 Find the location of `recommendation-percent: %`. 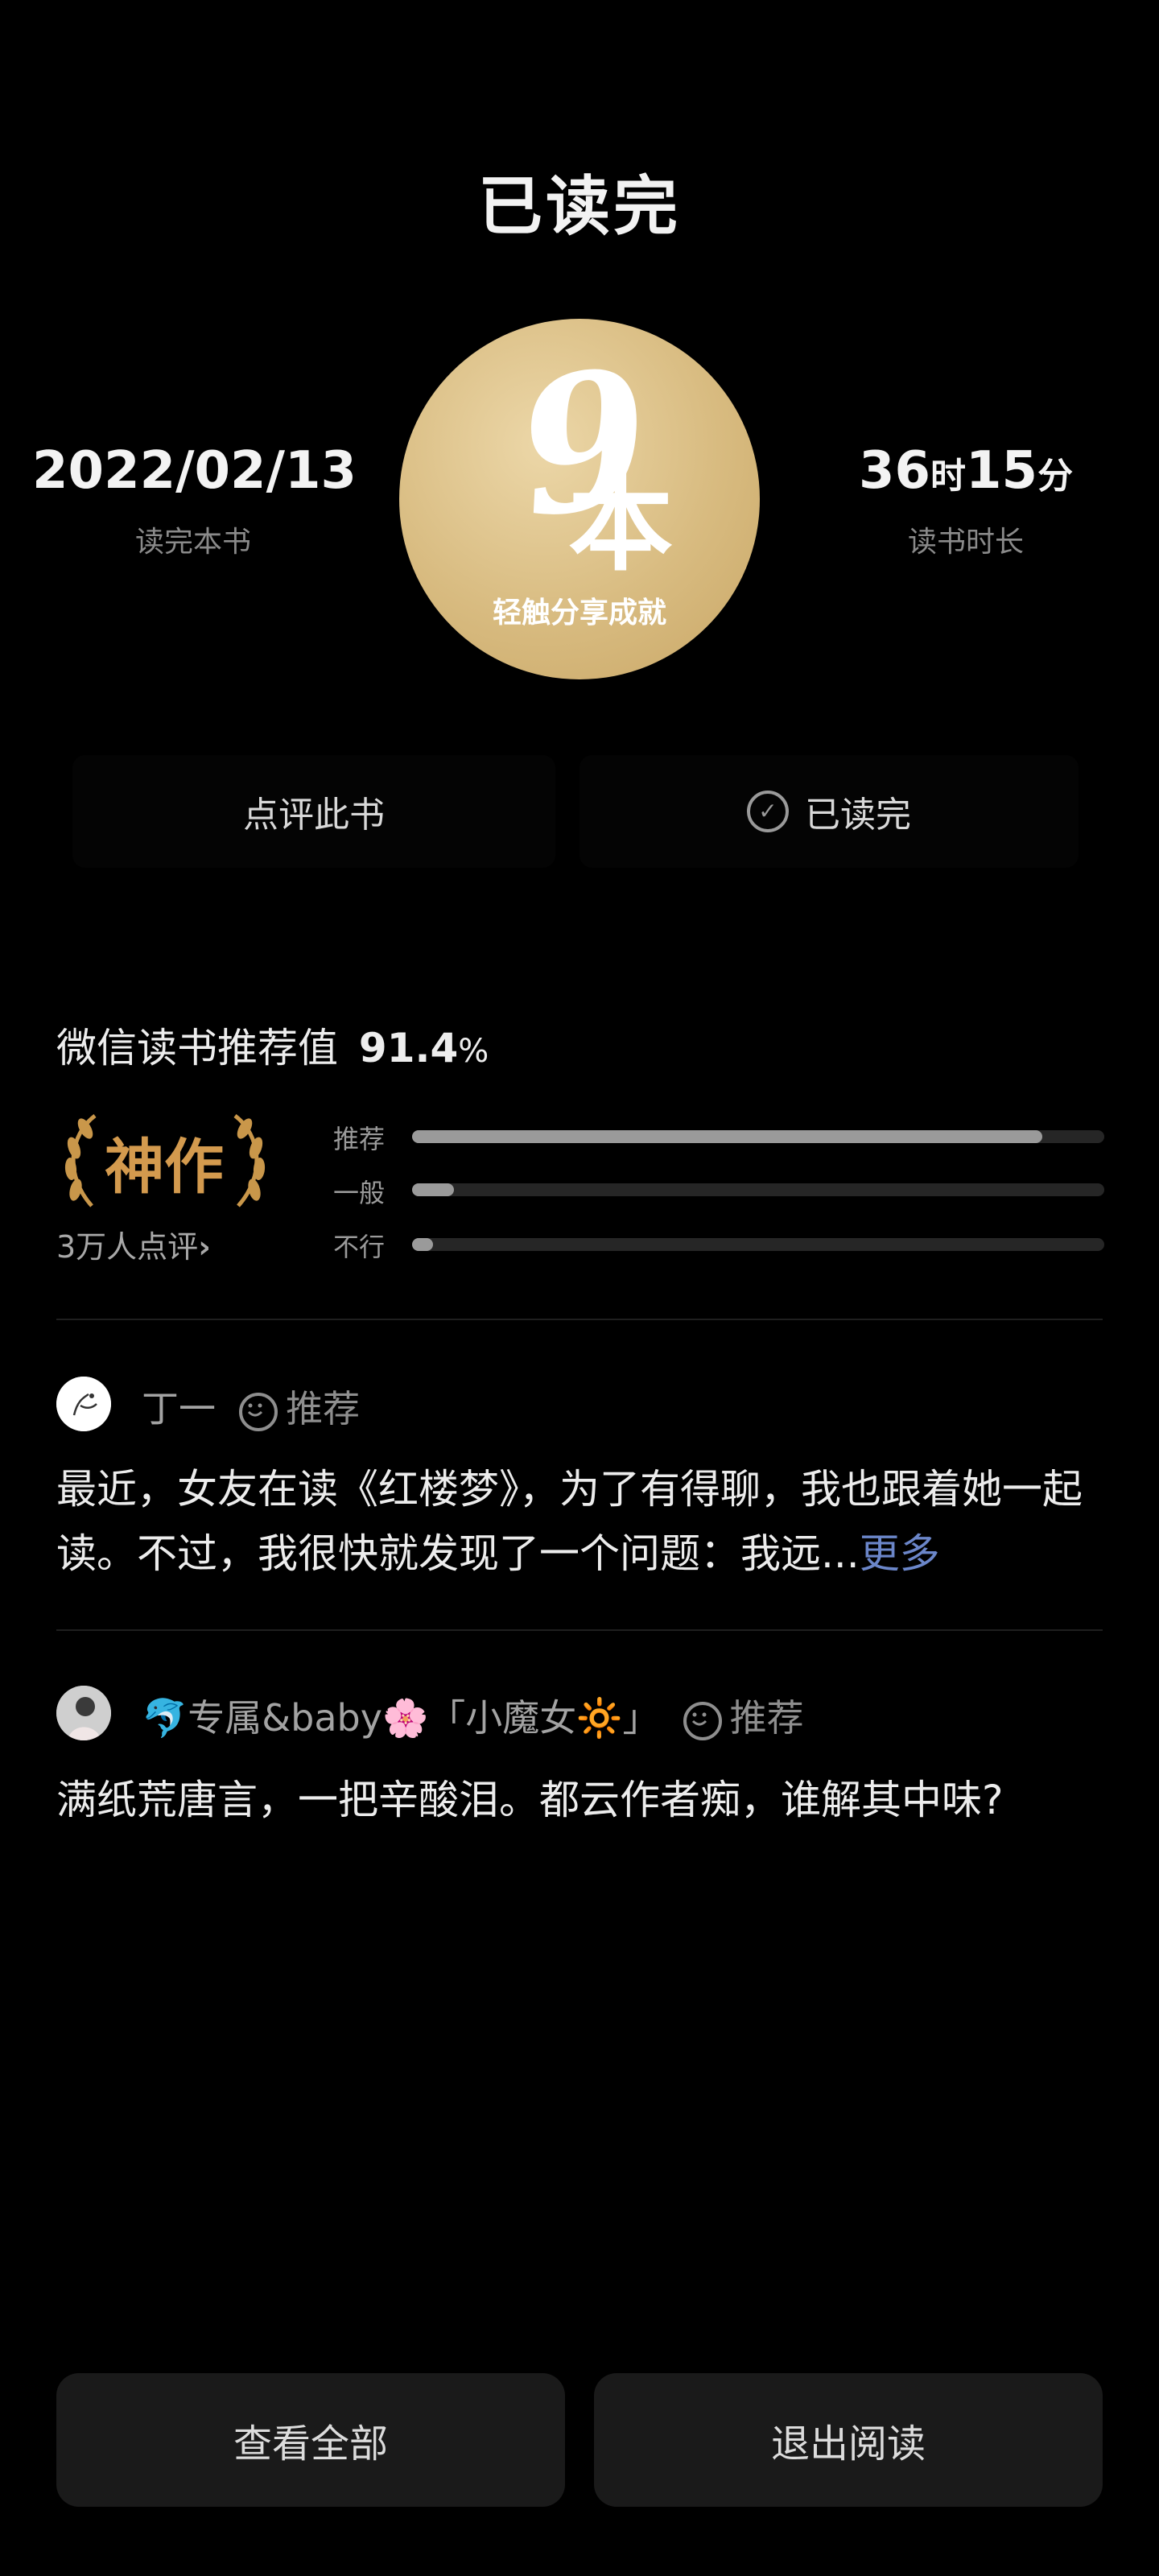

recommendation-percent: % is located at coordinates (473, 1051).